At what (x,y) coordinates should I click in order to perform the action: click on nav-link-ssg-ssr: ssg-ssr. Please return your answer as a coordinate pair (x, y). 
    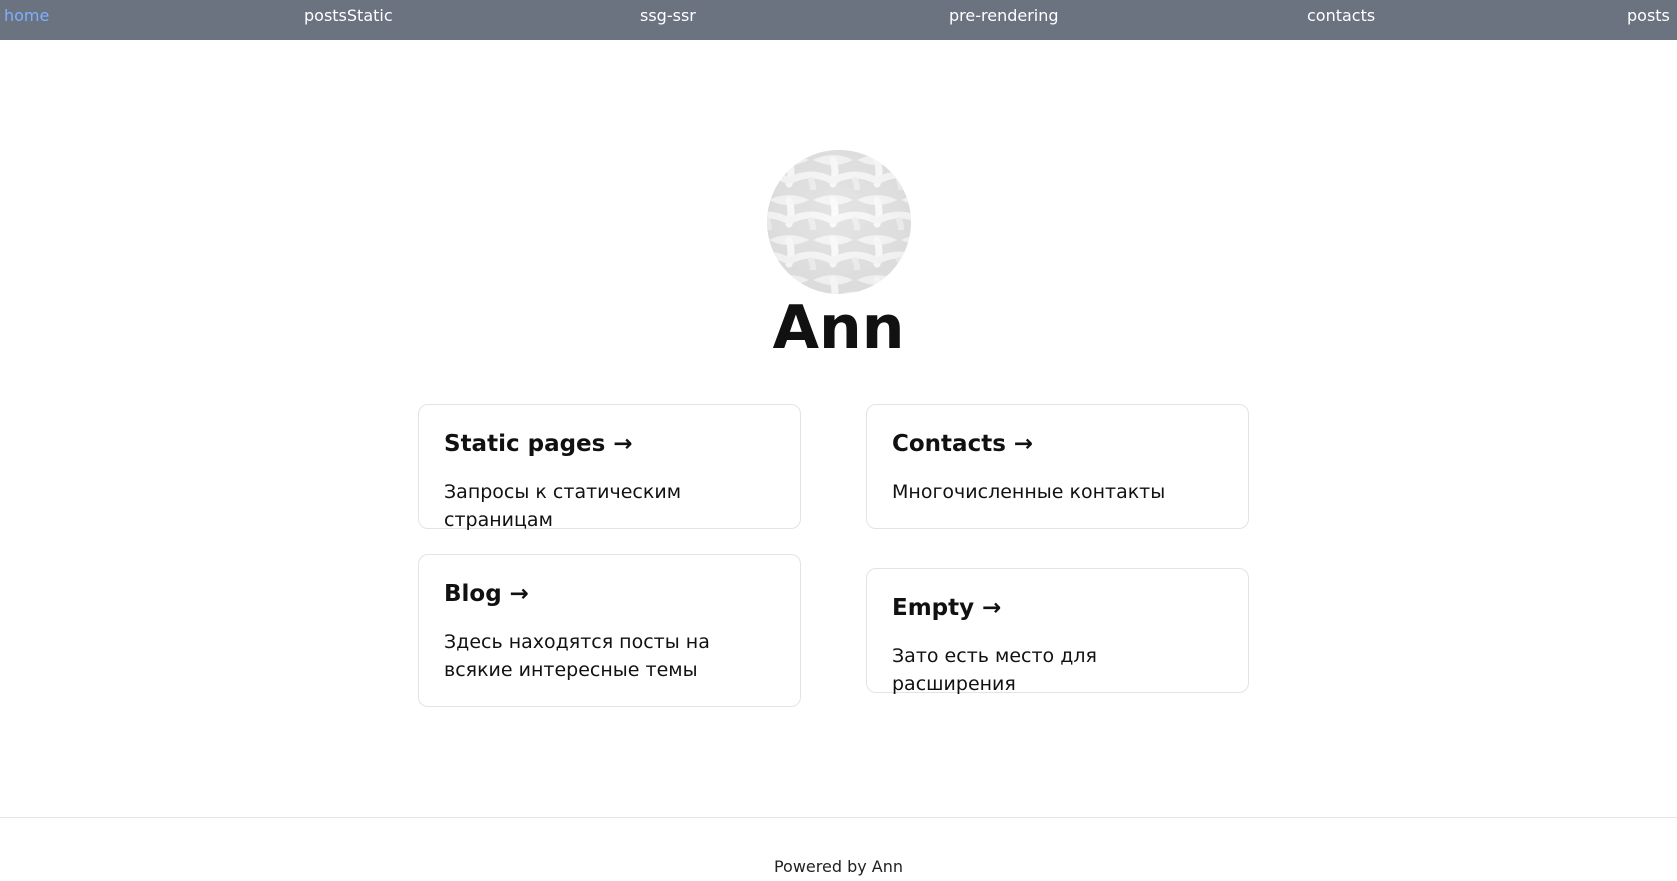
    Looking at the image, I should click on (668, 15).